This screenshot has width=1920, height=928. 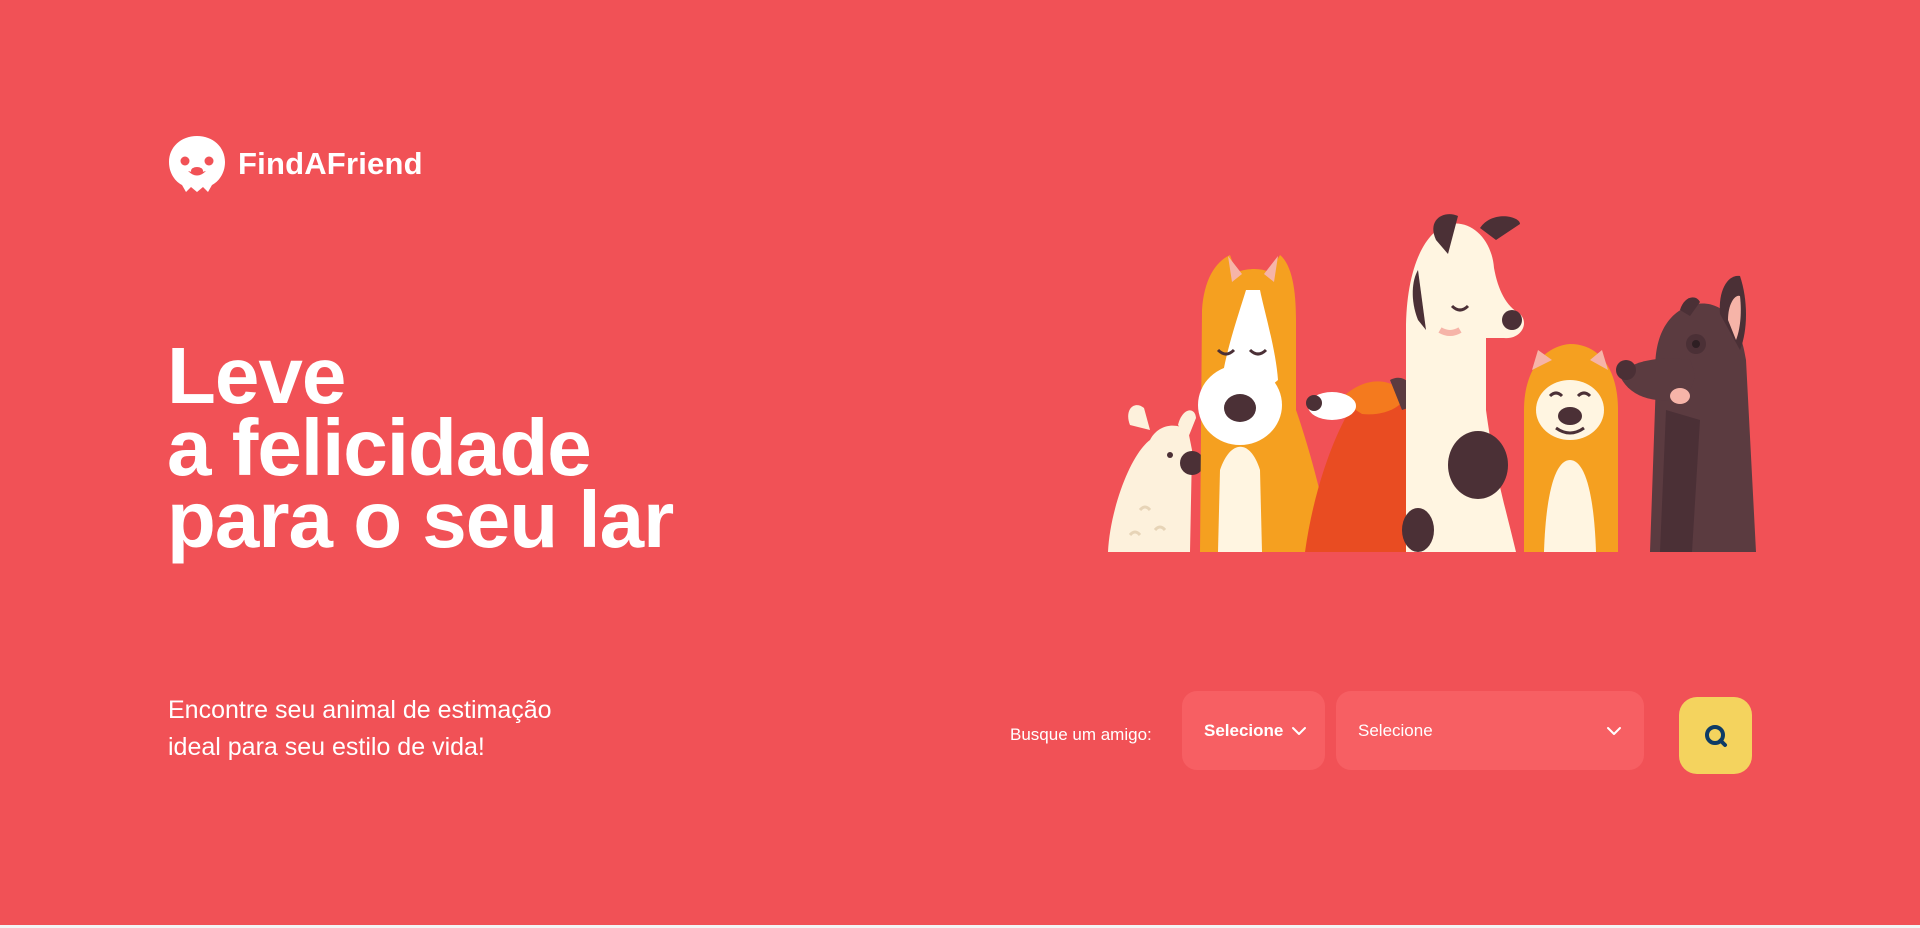 What do you see at coordinates (1156, 478) in the screenshot?
I see `terrier-dog` at bounding box center [1156, 478].